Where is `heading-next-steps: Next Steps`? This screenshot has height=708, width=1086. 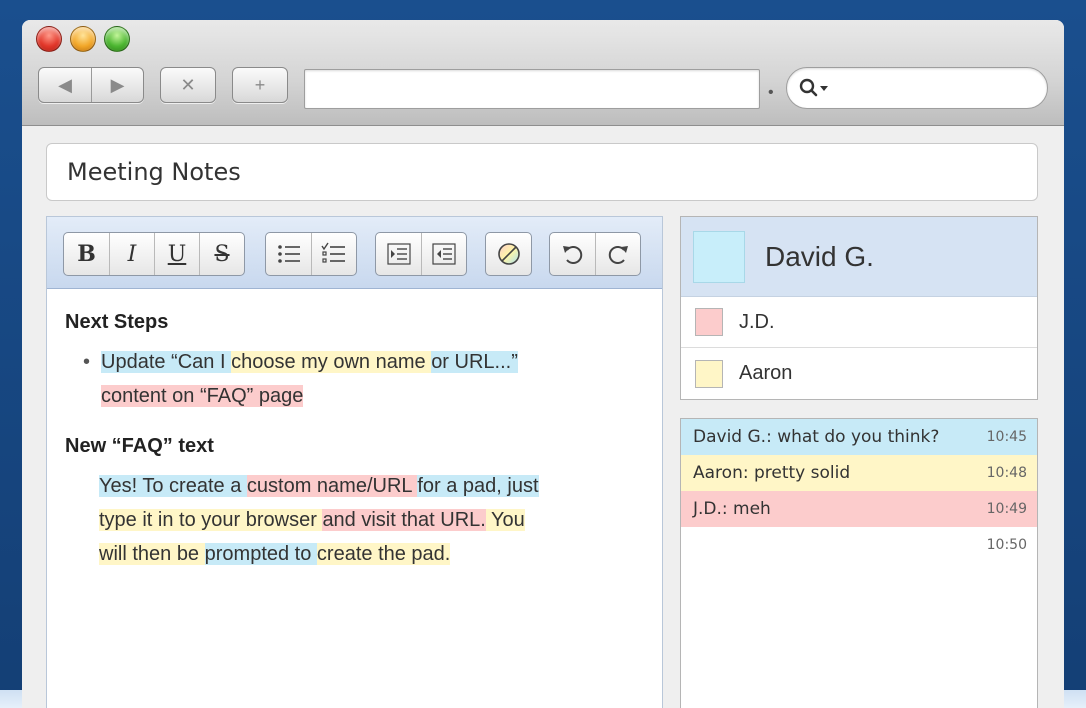 heading-next-steps: Next Steps is located at coordinates (117, 322).